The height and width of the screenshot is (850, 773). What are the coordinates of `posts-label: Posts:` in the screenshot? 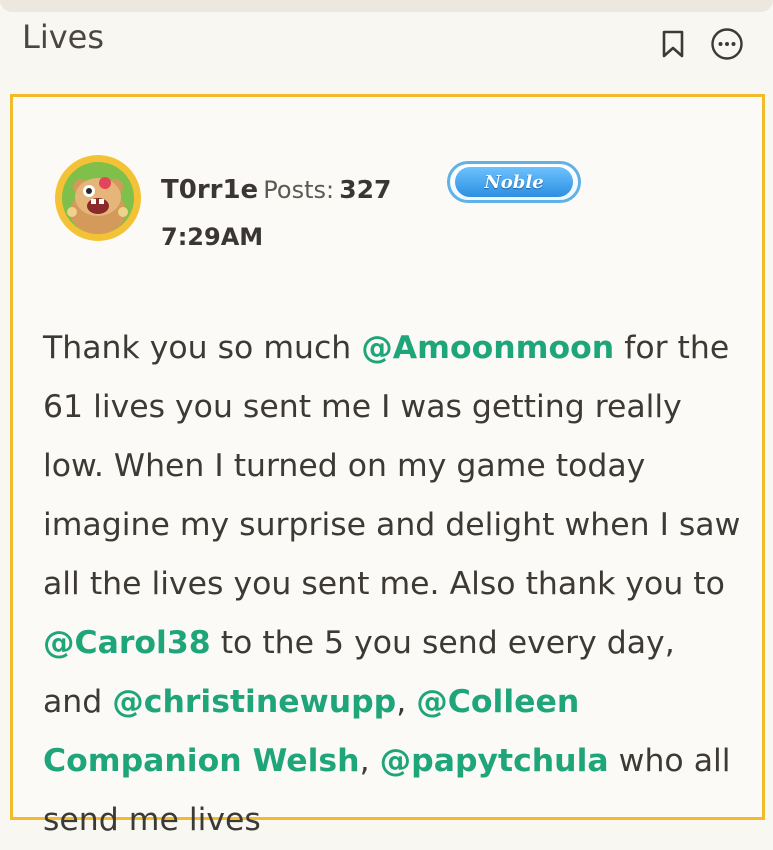 It's located at (299, 190).